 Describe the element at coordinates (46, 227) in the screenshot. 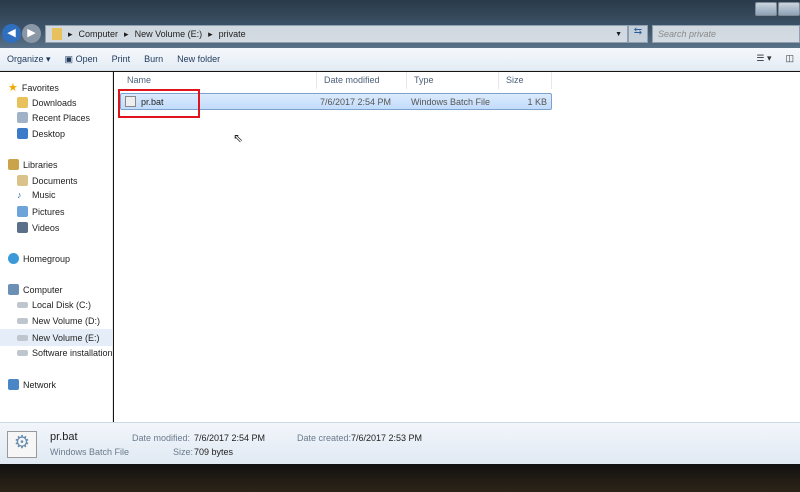

I see `label: Videos` at that location.